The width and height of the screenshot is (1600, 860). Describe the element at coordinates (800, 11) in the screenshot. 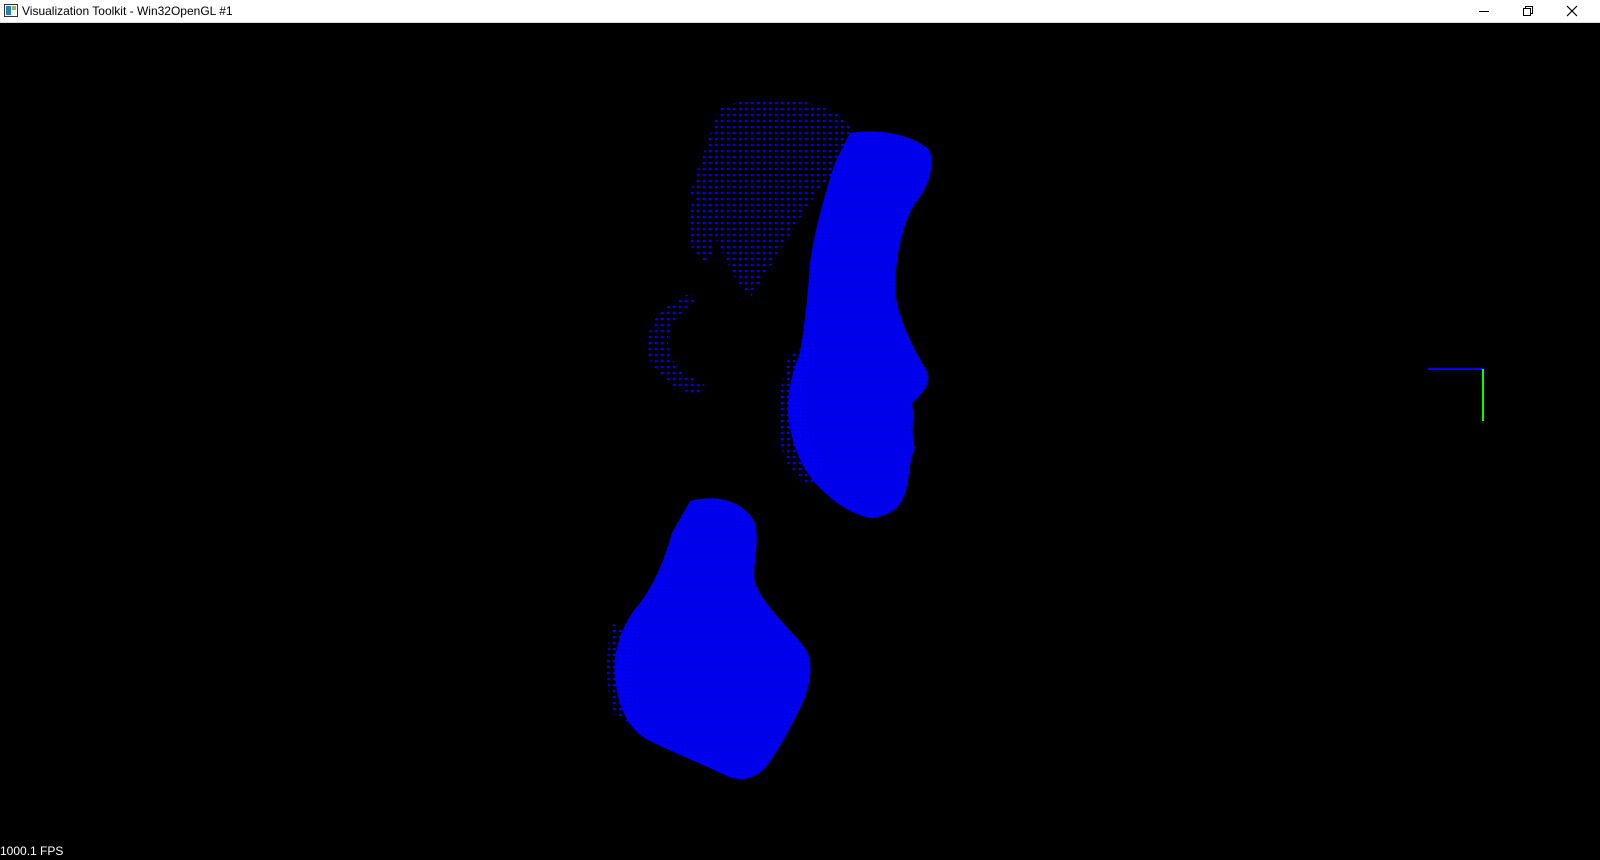

I see `title-bar: Visualization Toolkit - Win32OpenGL #1` at that location.